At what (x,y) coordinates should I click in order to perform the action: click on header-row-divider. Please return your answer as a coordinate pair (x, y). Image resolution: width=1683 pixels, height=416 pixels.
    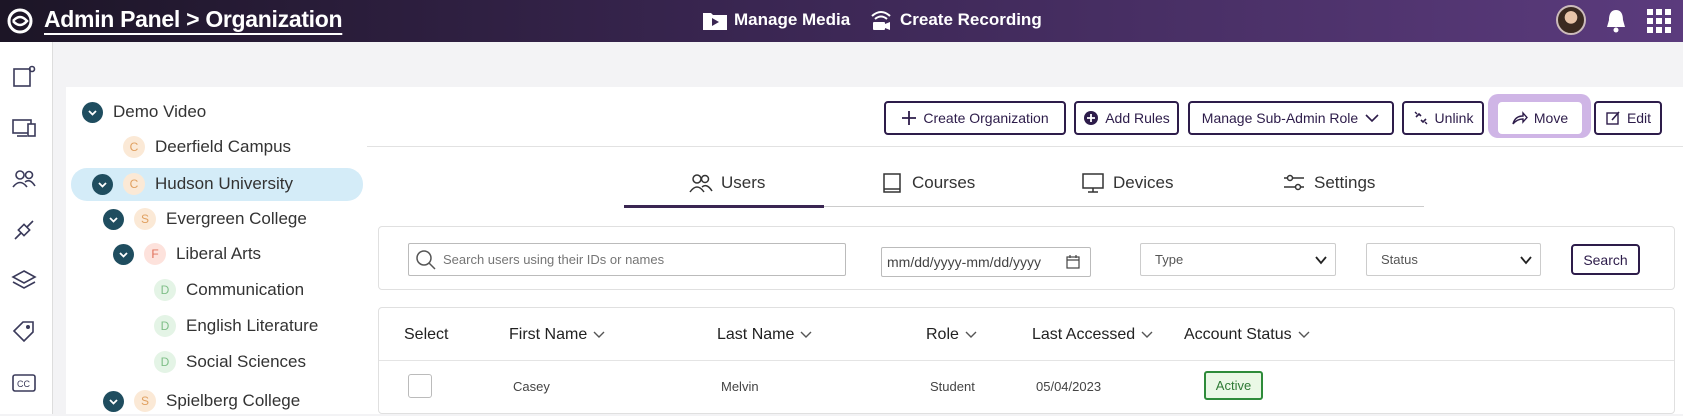
    Looking at the image, I should click on (1026, 360).